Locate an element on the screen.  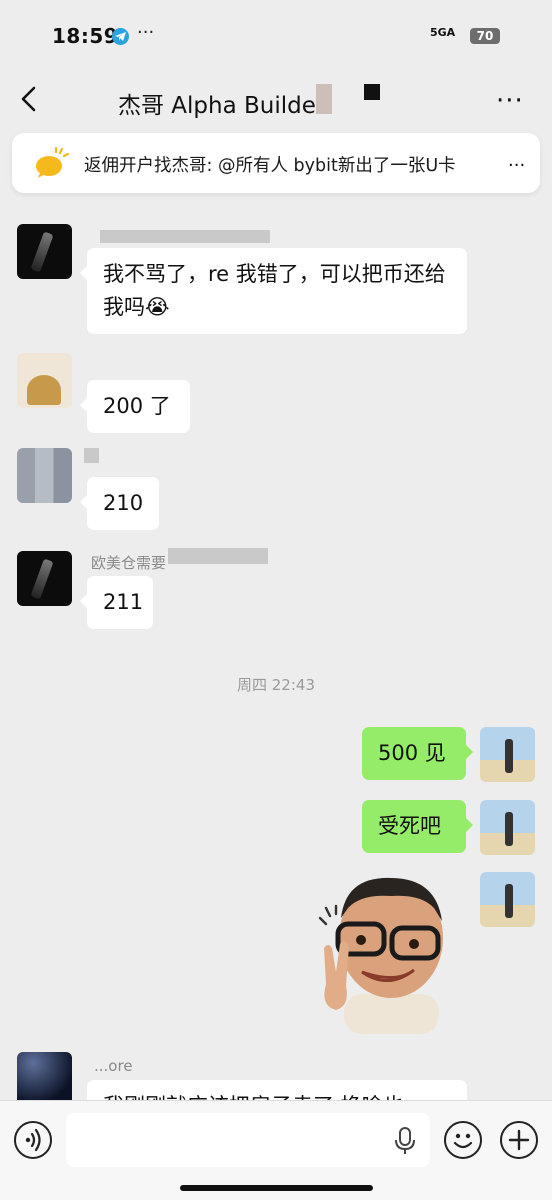
emoji-icon is located at coordinates (463, 1141).